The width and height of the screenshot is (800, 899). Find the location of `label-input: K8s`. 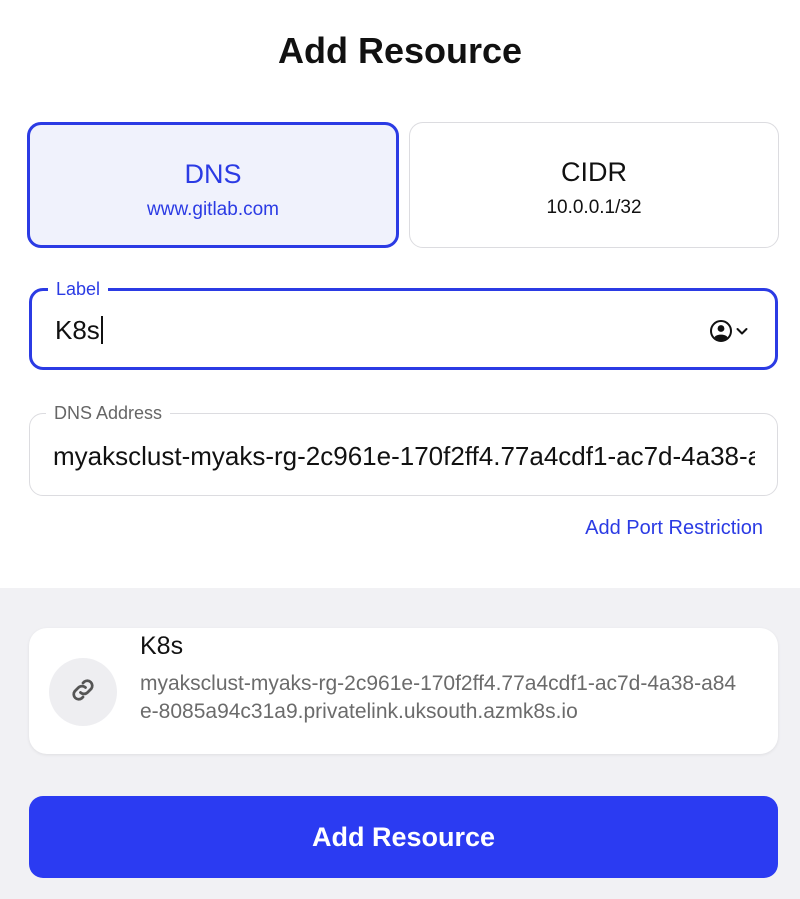

label-input: K8s is located at coordinates (79, 330).